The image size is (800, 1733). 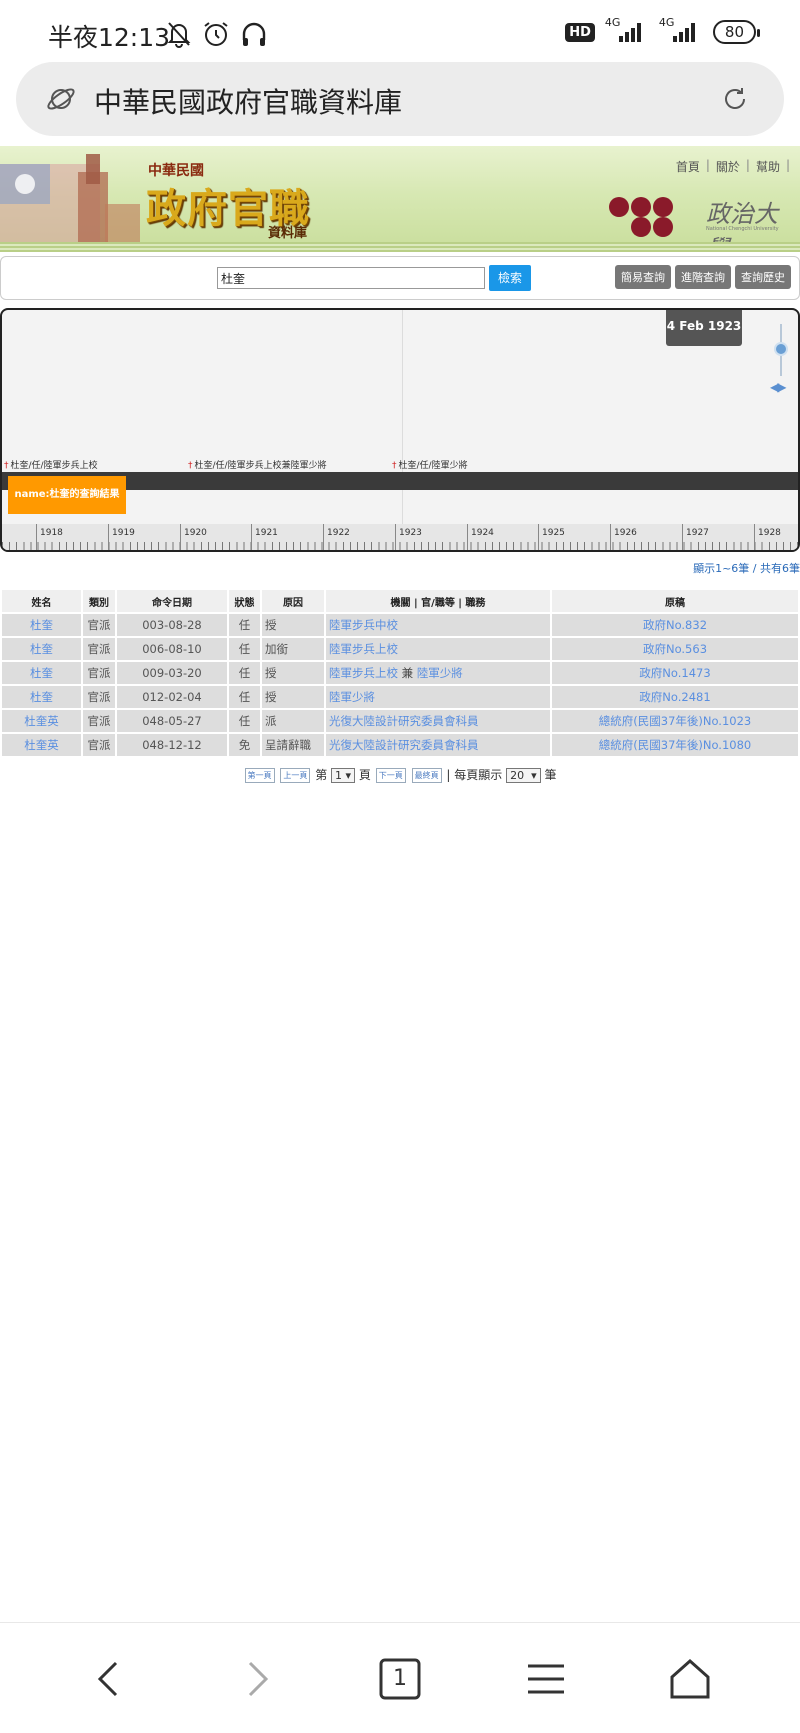 I want to click on battery-indicator: 80, so click(x=736, y=32).